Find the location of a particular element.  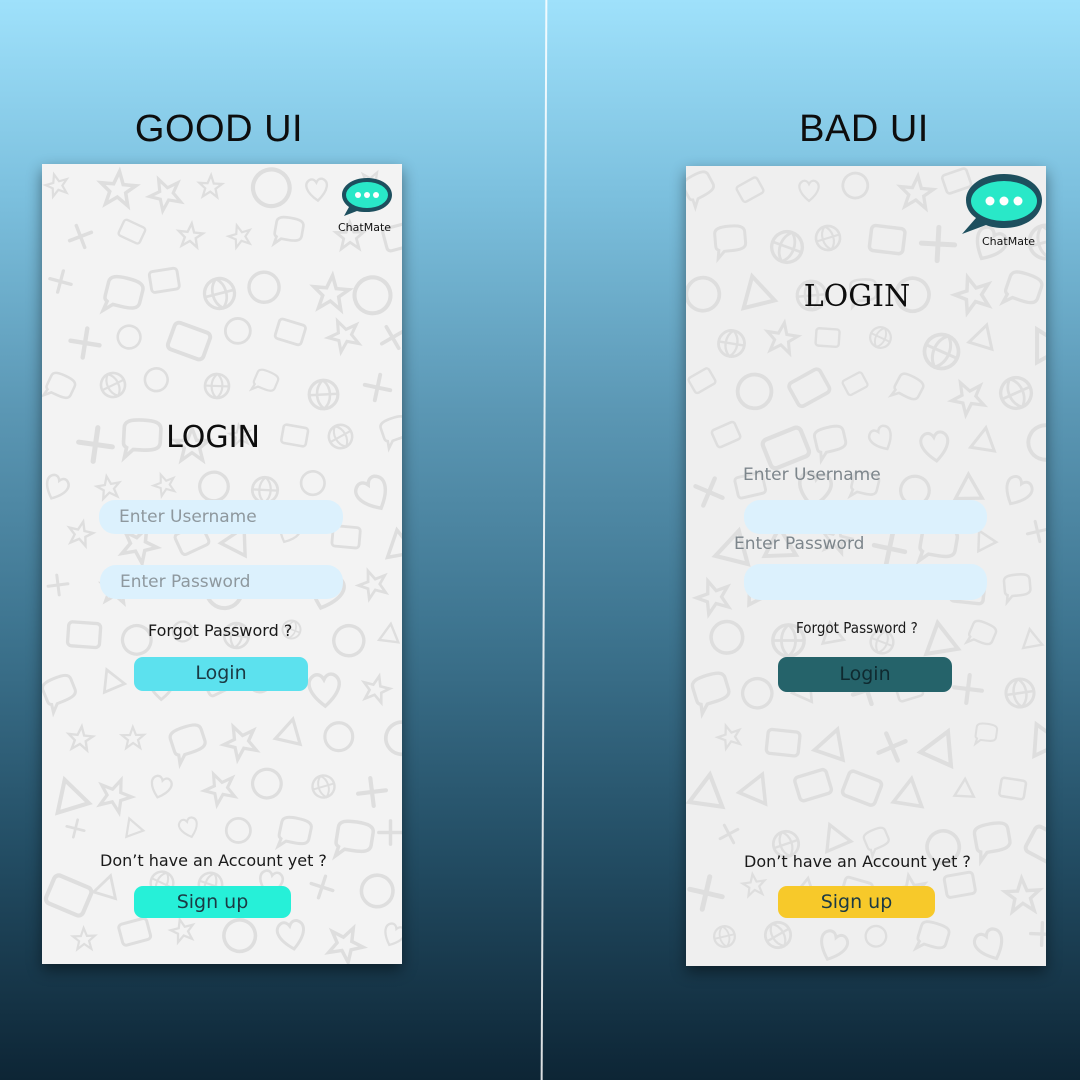

username-input: Enter Username is located at coordinates (221, 517).